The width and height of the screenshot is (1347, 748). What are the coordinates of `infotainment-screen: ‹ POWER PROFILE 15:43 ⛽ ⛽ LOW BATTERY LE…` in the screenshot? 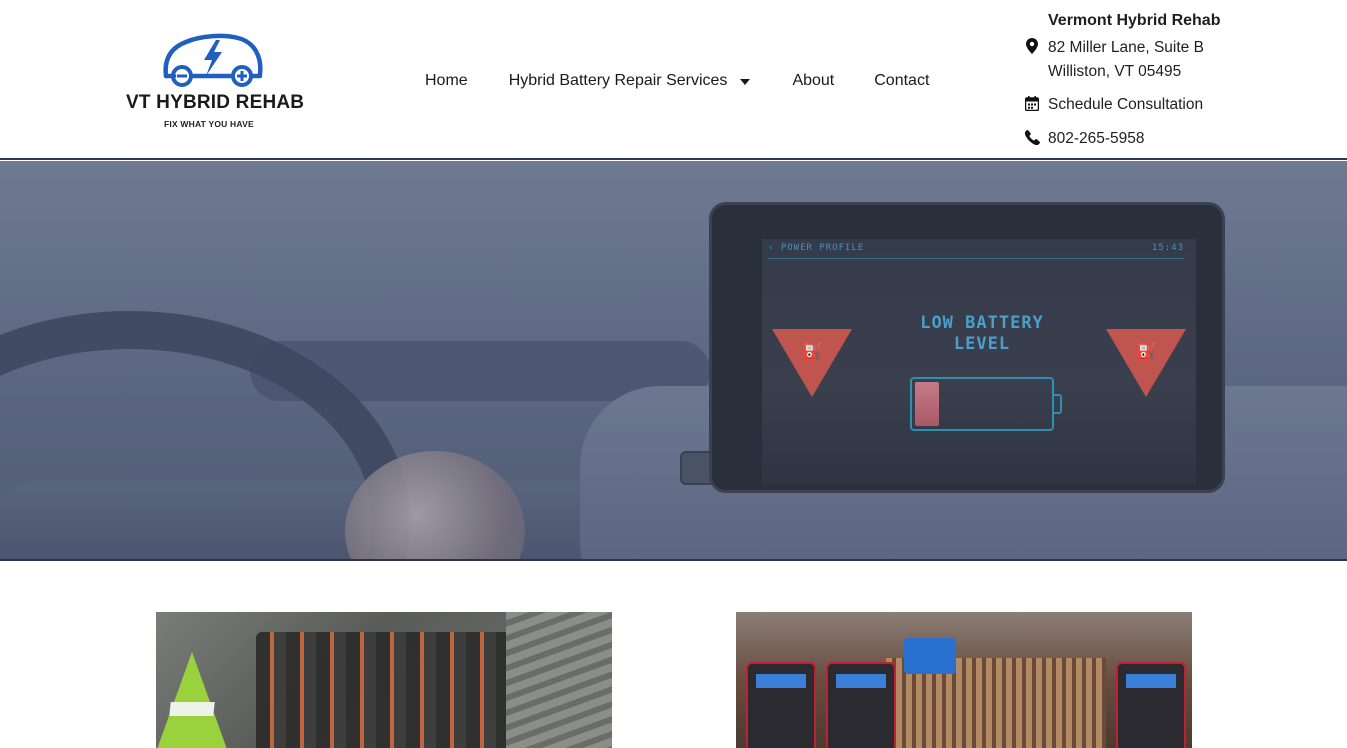 It's located at (979, 362).